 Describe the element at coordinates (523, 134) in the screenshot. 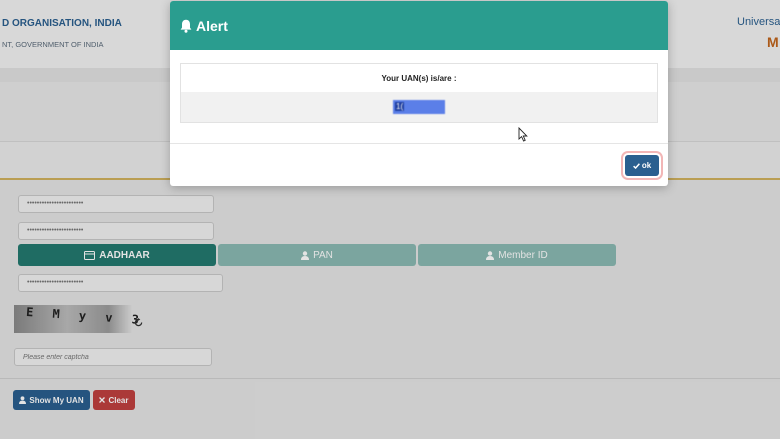

I see `mouse-cursor-icon` at that location.